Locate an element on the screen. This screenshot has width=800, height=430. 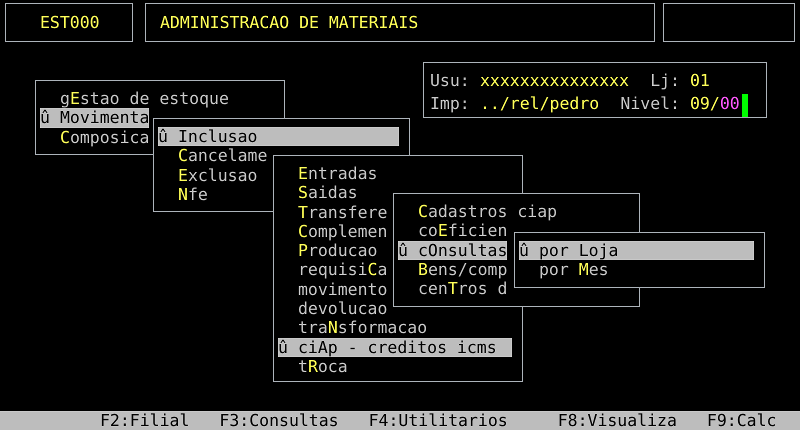
menu-item: traNsformacao is located at coordinates (395, 328).